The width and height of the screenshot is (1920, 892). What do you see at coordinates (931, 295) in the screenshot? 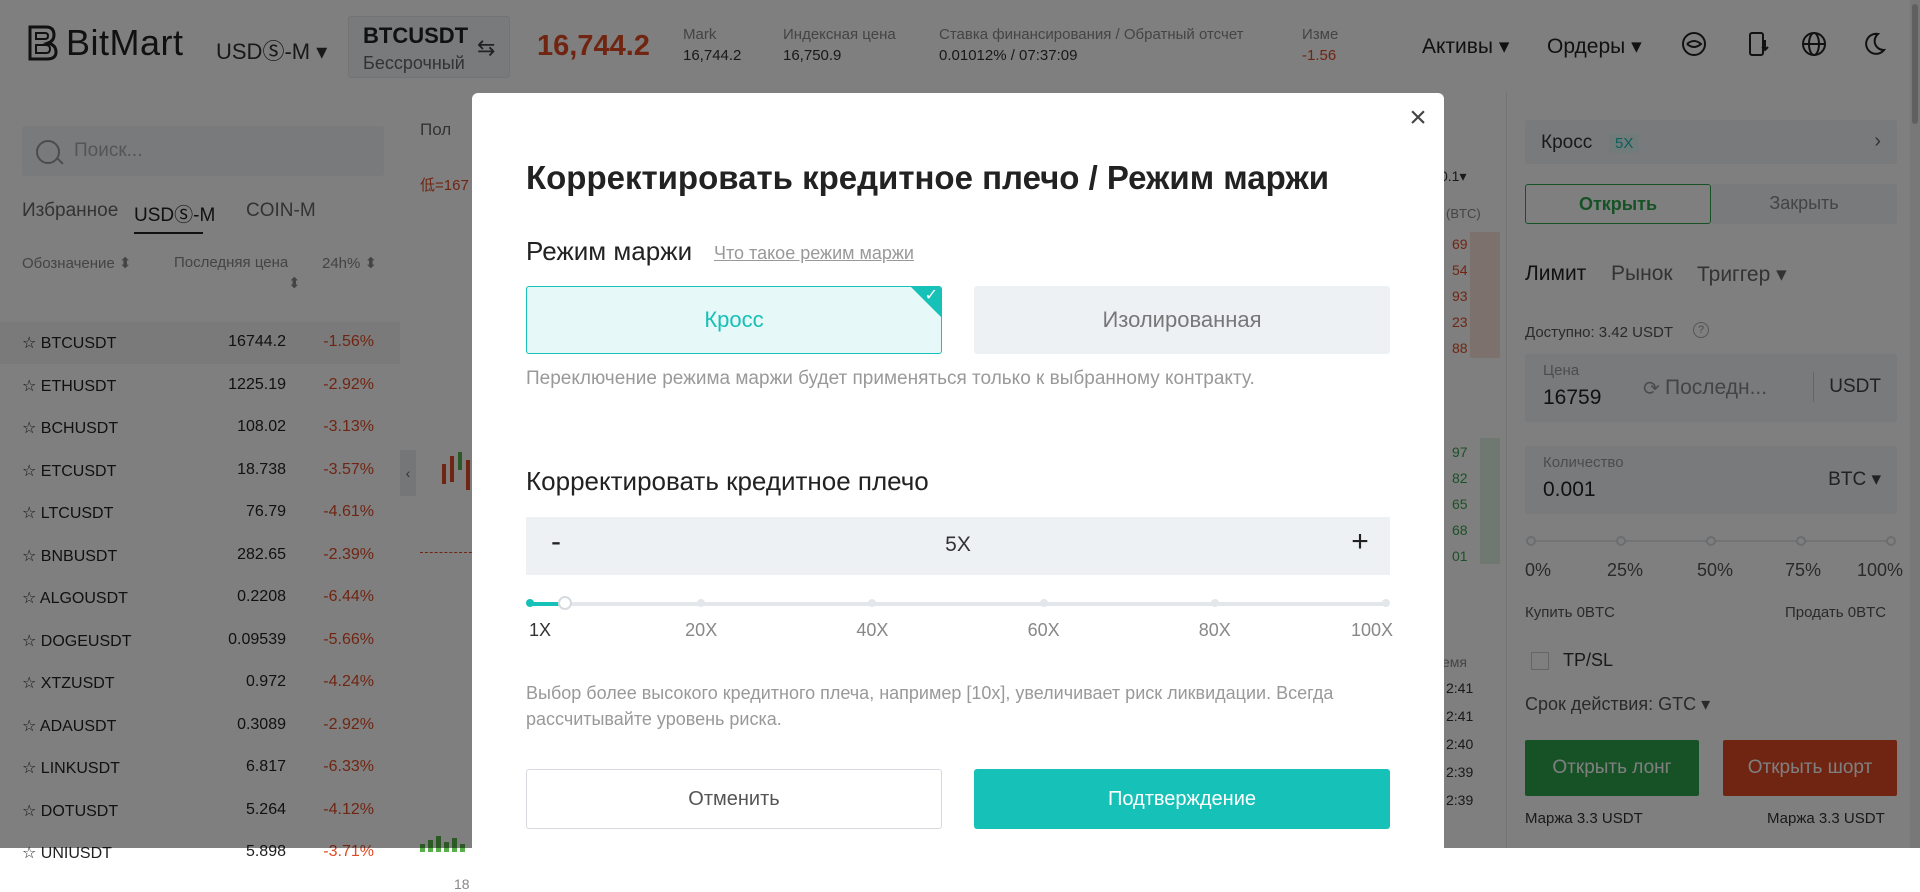
I see `check-icon: ✓` at bounding box center [931, 295].